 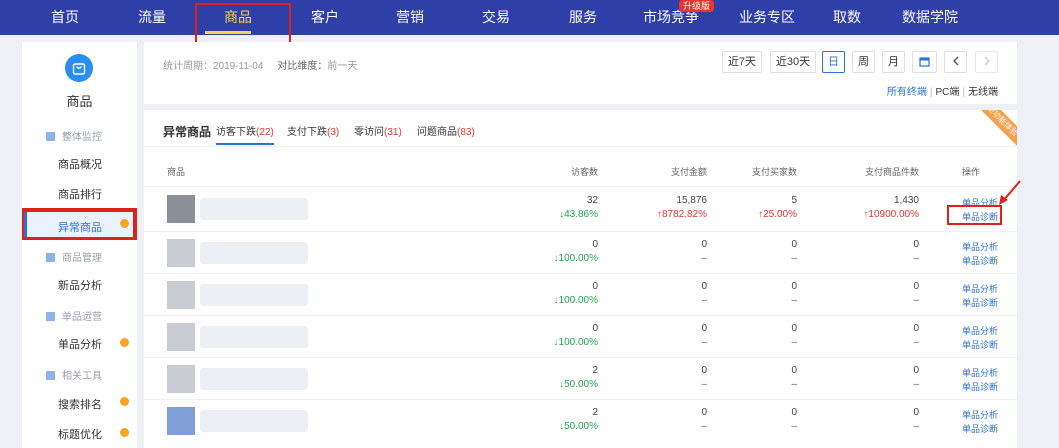 What do you see at coordinates (245, 144) in the screenshot?
I see `tab-active-underline` at bounding box center [245, 144].